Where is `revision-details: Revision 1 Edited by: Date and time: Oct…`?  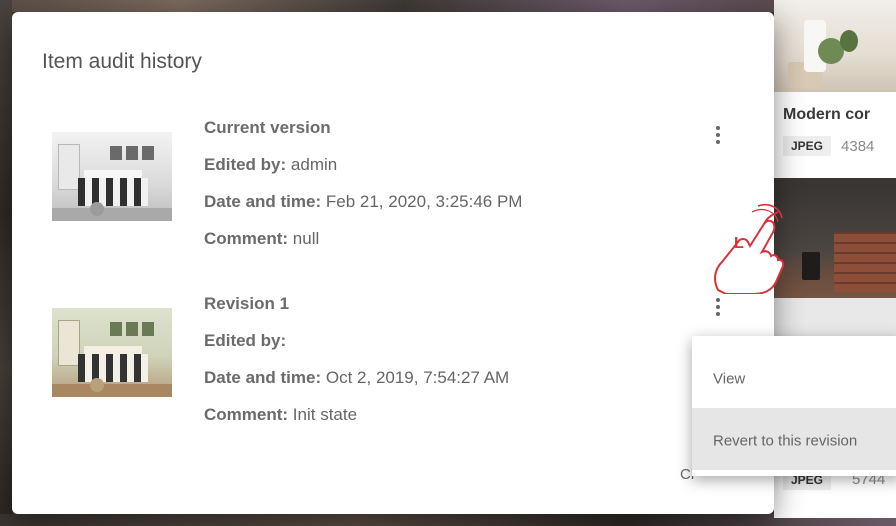 revision-details: Revision 1 Edited by: Date and time: Oct… is located at coordinates (356, 366).